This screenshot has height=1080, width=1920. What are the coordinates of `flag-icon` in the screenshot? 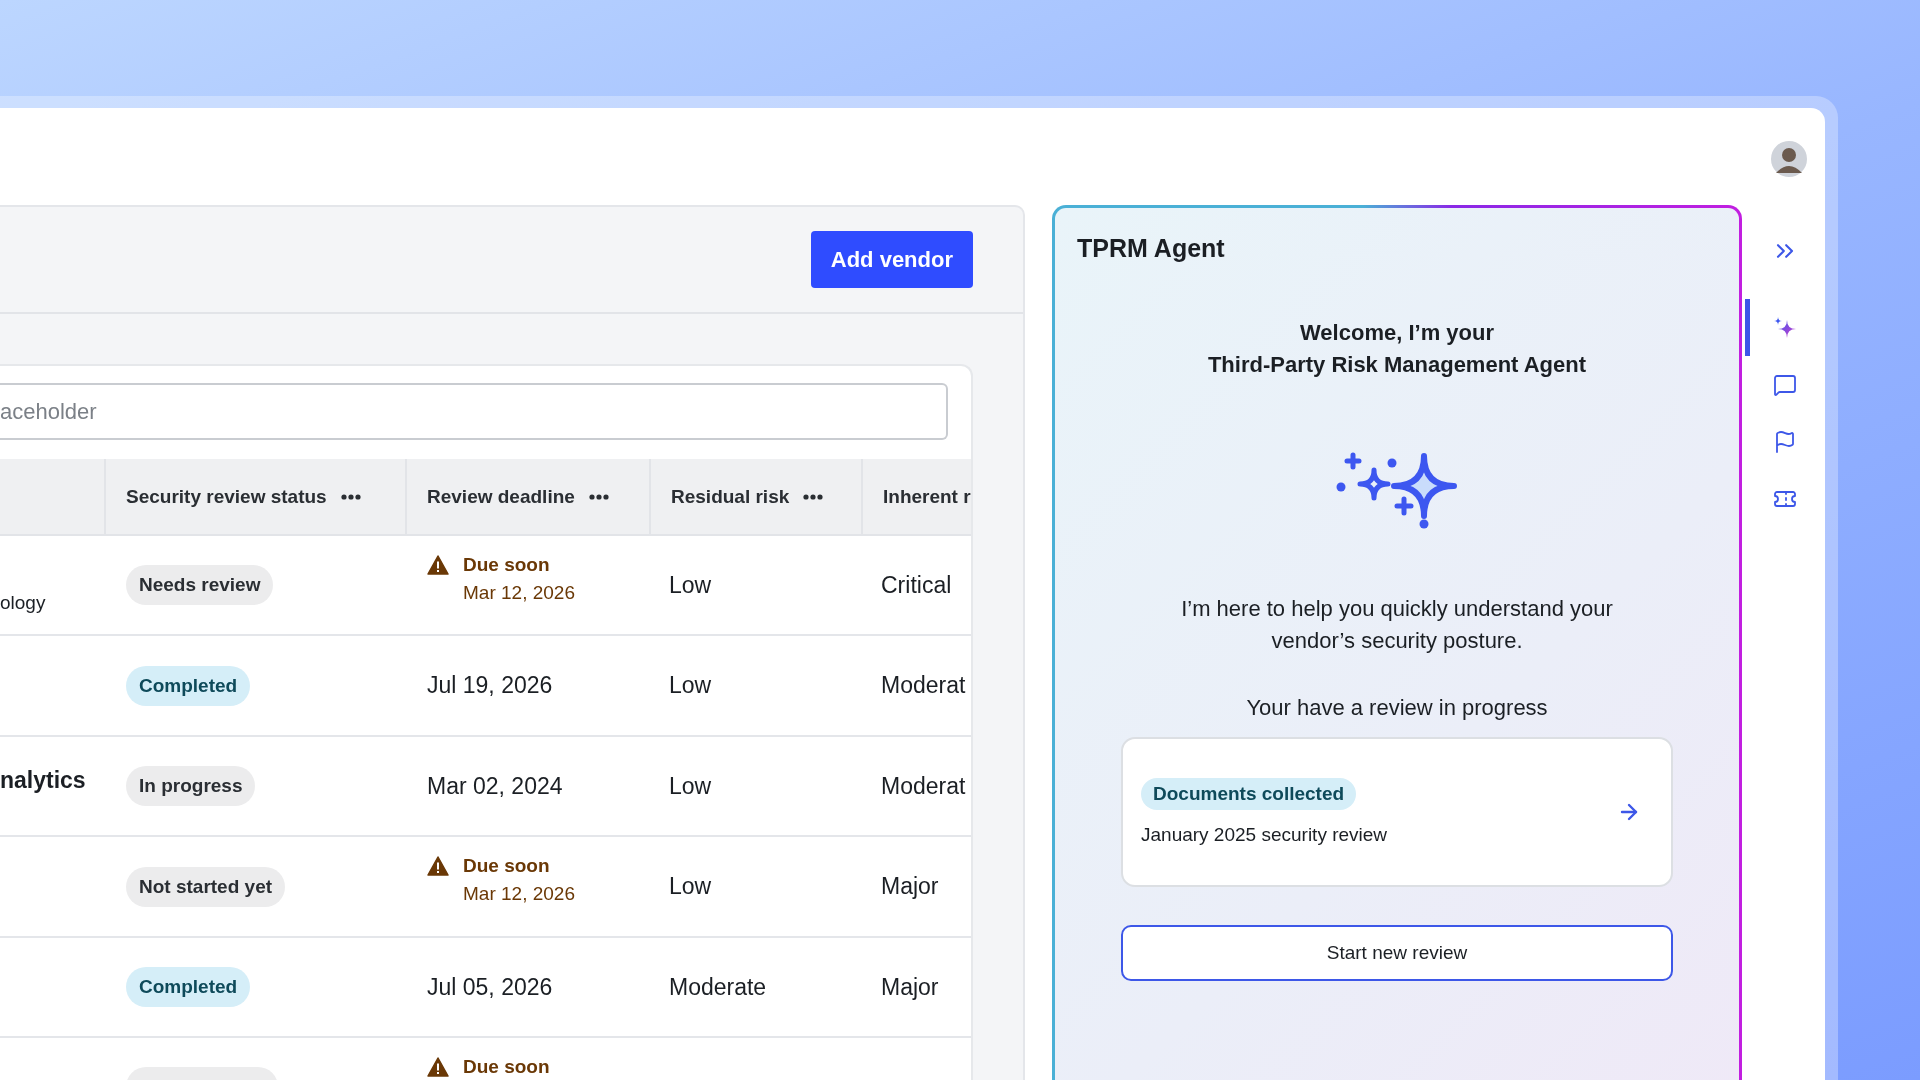 It's located at (1785, 441).